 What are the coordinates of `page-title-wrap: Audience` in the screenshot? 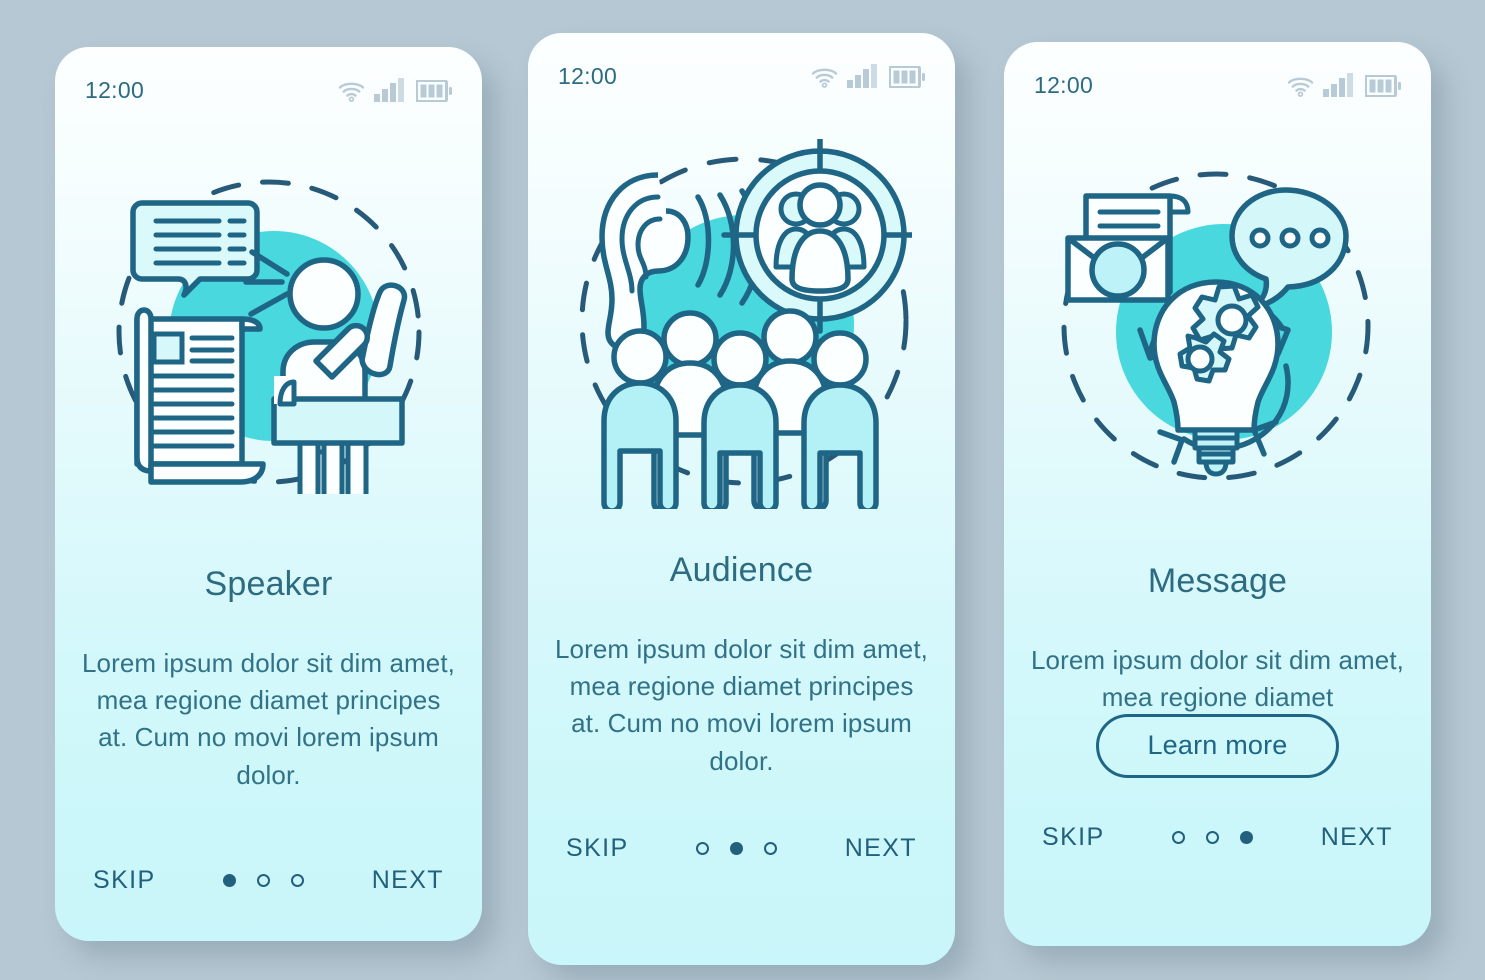 It's located at (741, 570).